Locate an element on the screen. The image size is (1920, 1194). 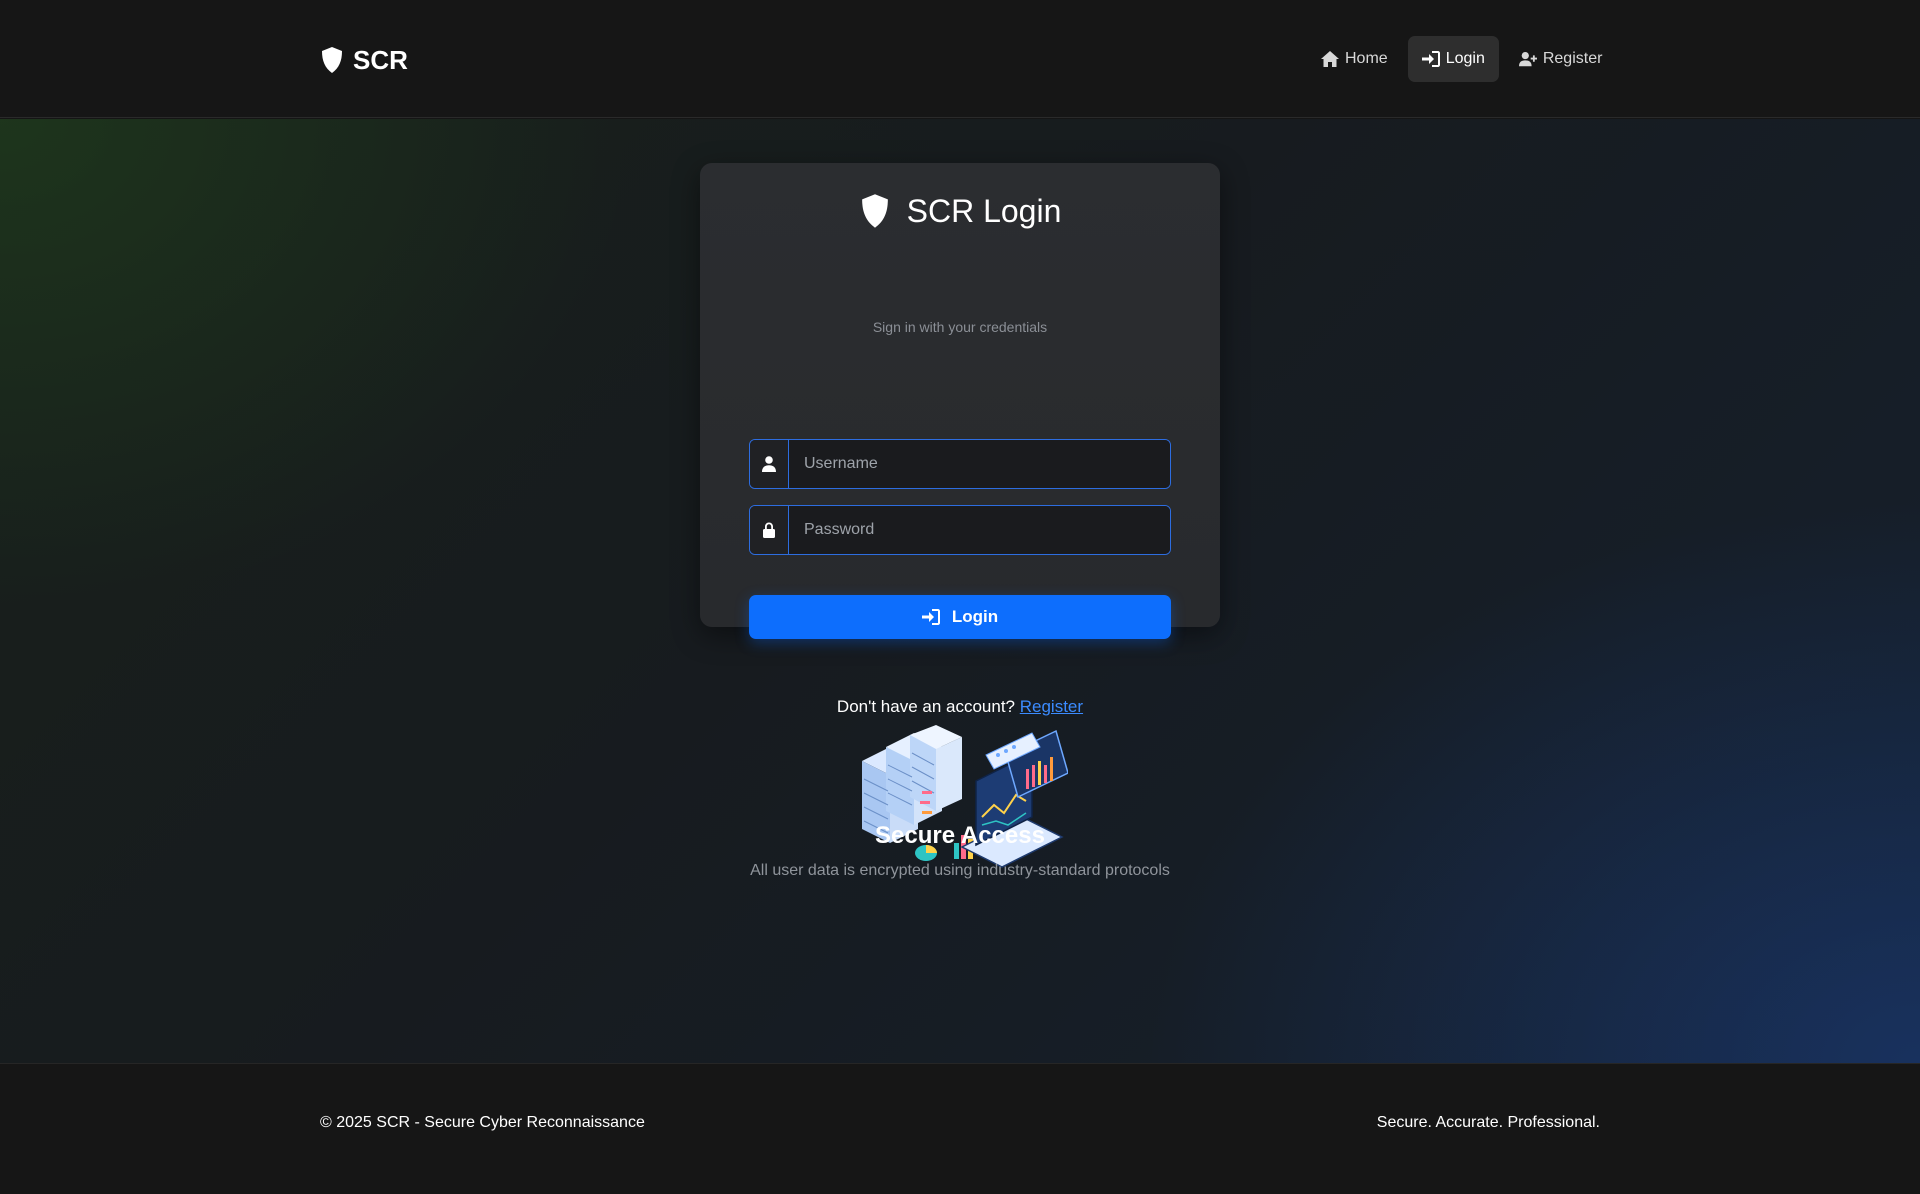
password-addon is located at coordinates (769, 530).